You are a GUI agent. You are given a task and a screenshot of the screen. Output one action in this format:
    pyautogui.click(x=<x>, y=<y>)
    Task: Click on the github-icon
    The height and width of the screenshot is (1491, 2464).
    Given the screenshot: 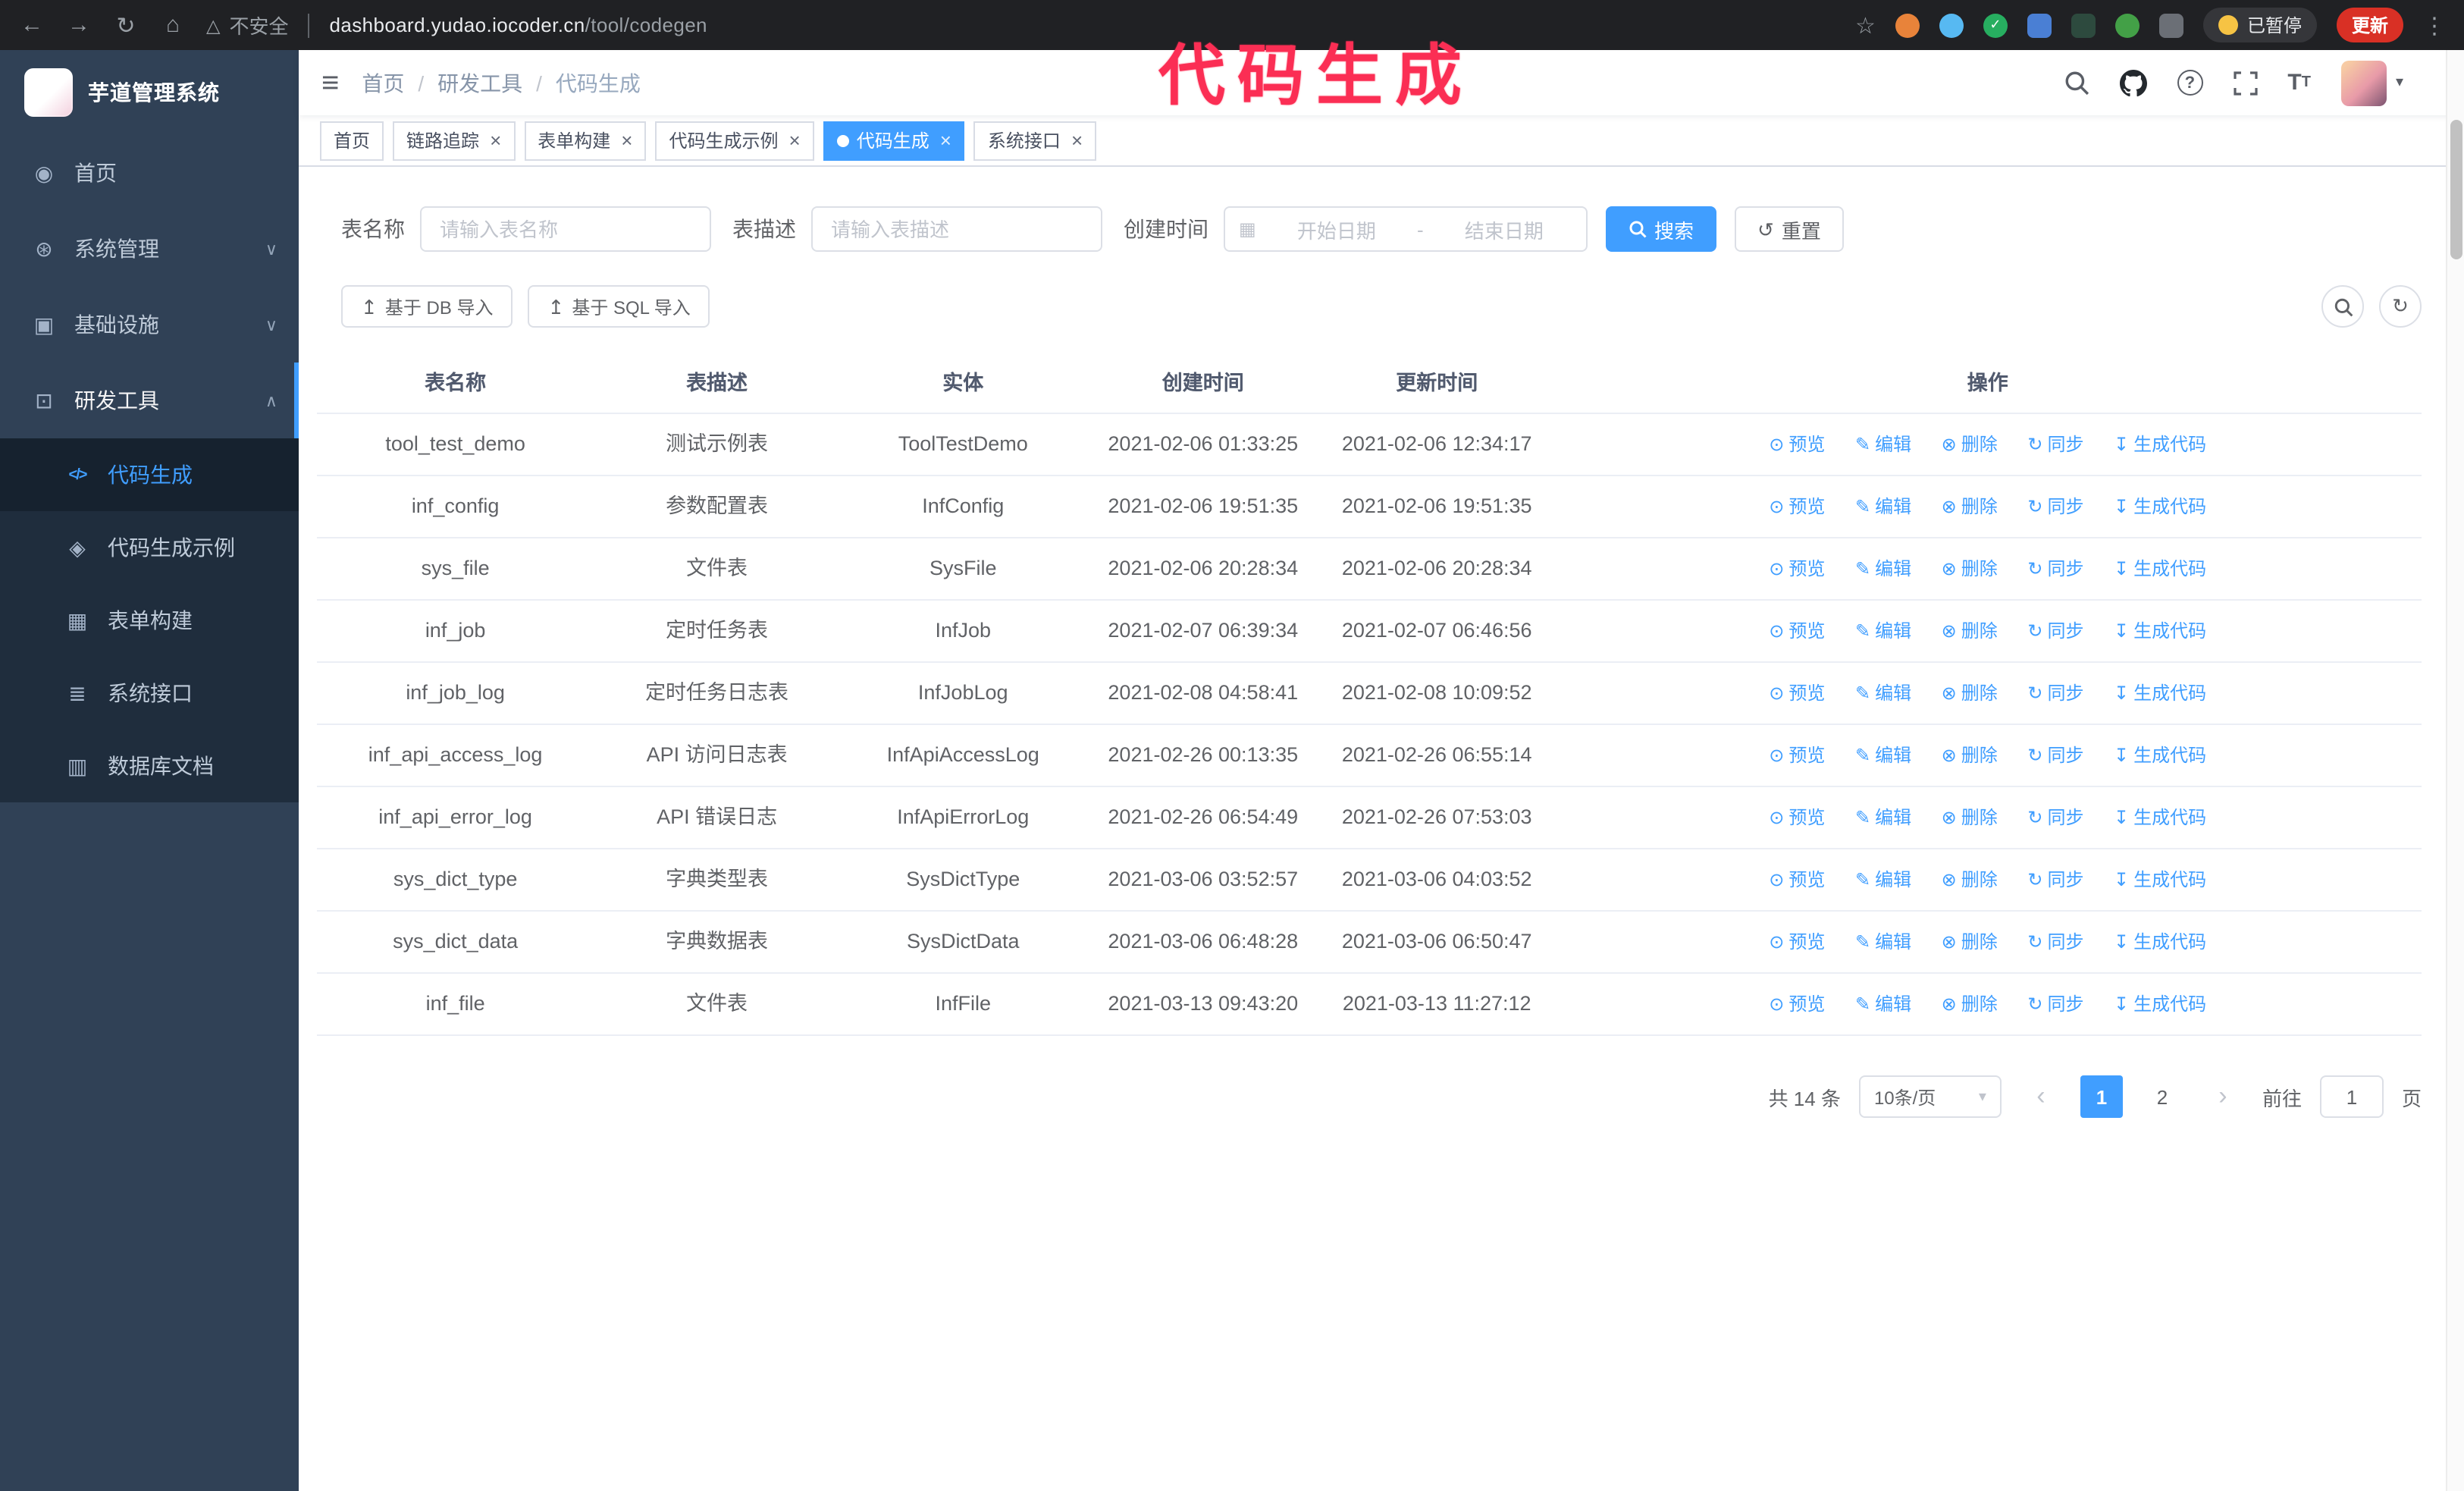 What is the action you would take?
    pyautogui.click(x=2133, y=82)
    